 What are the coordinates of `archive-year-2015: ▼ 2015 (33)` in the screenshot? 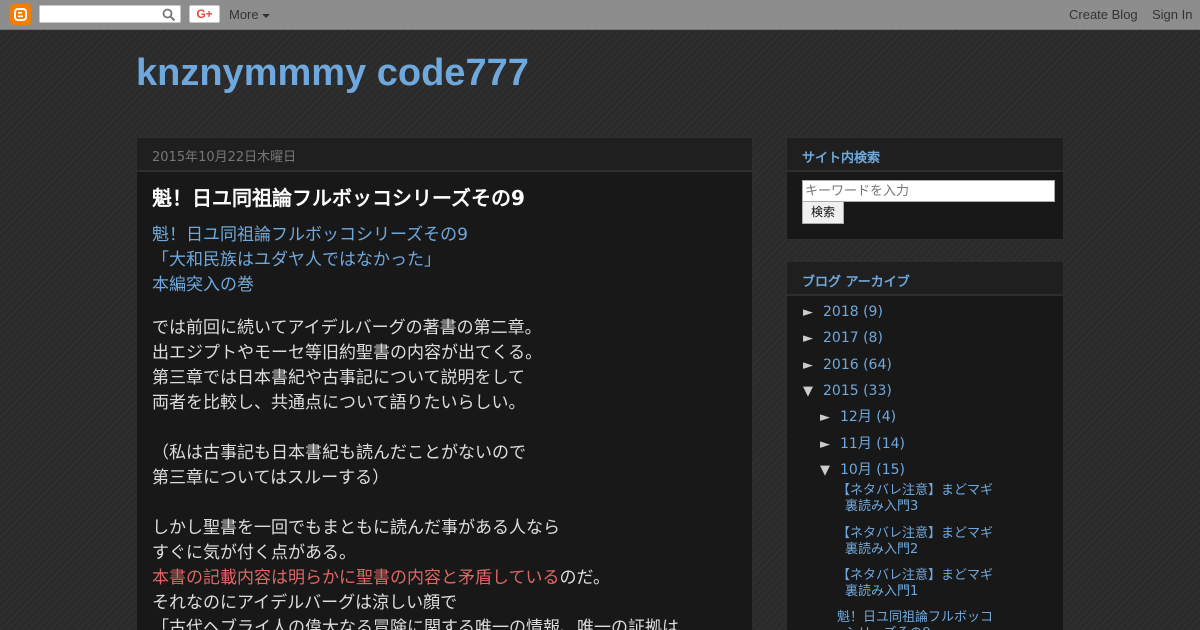 It's located at (847, 391).